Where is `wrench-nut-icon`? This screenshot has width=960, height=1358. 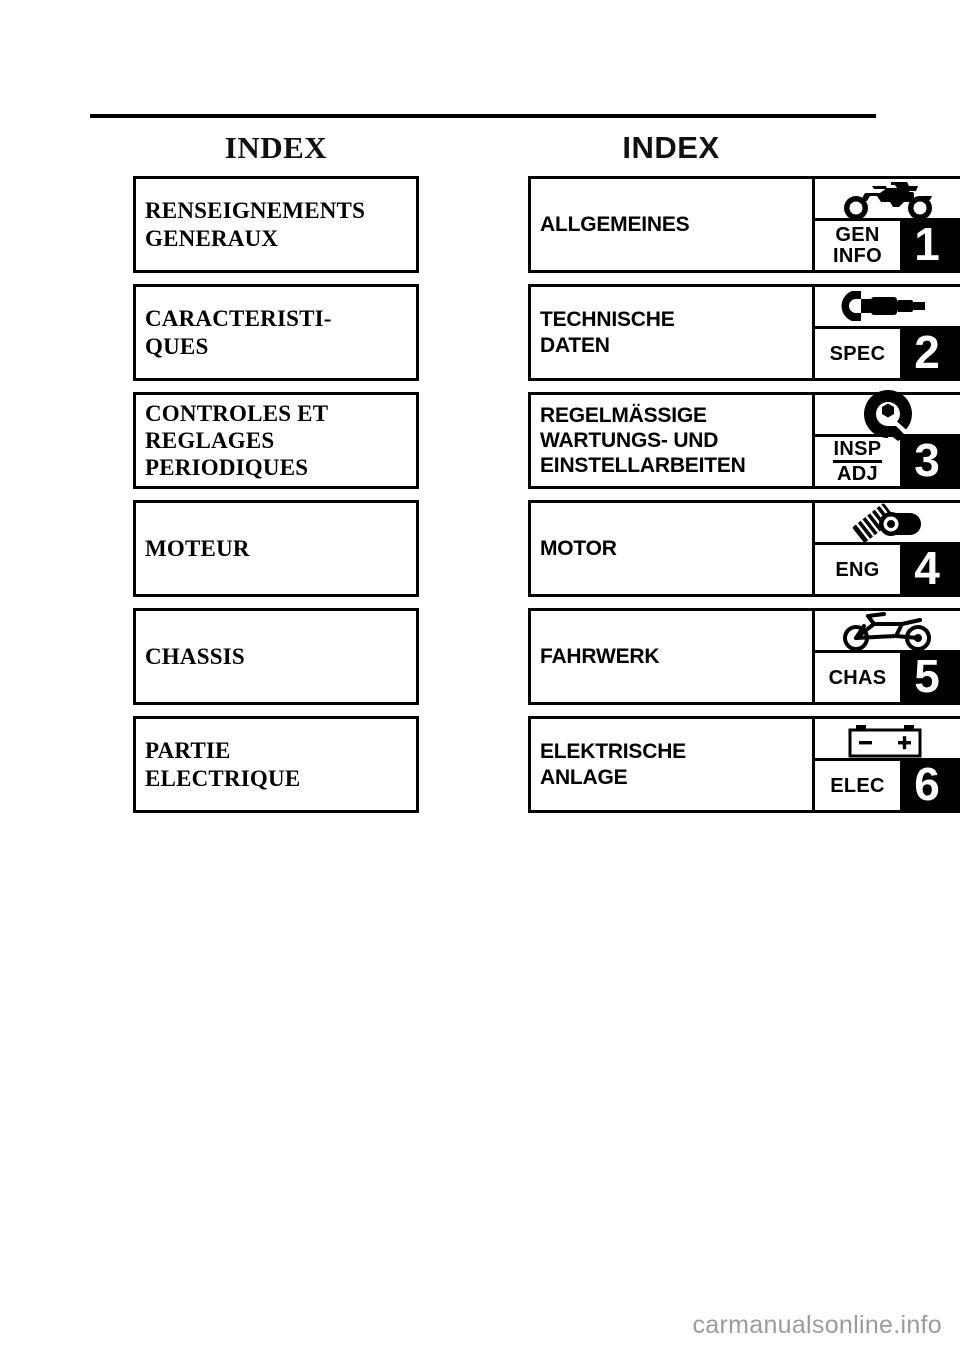
wrench-nut-icon is located at coordinates (887, 415).